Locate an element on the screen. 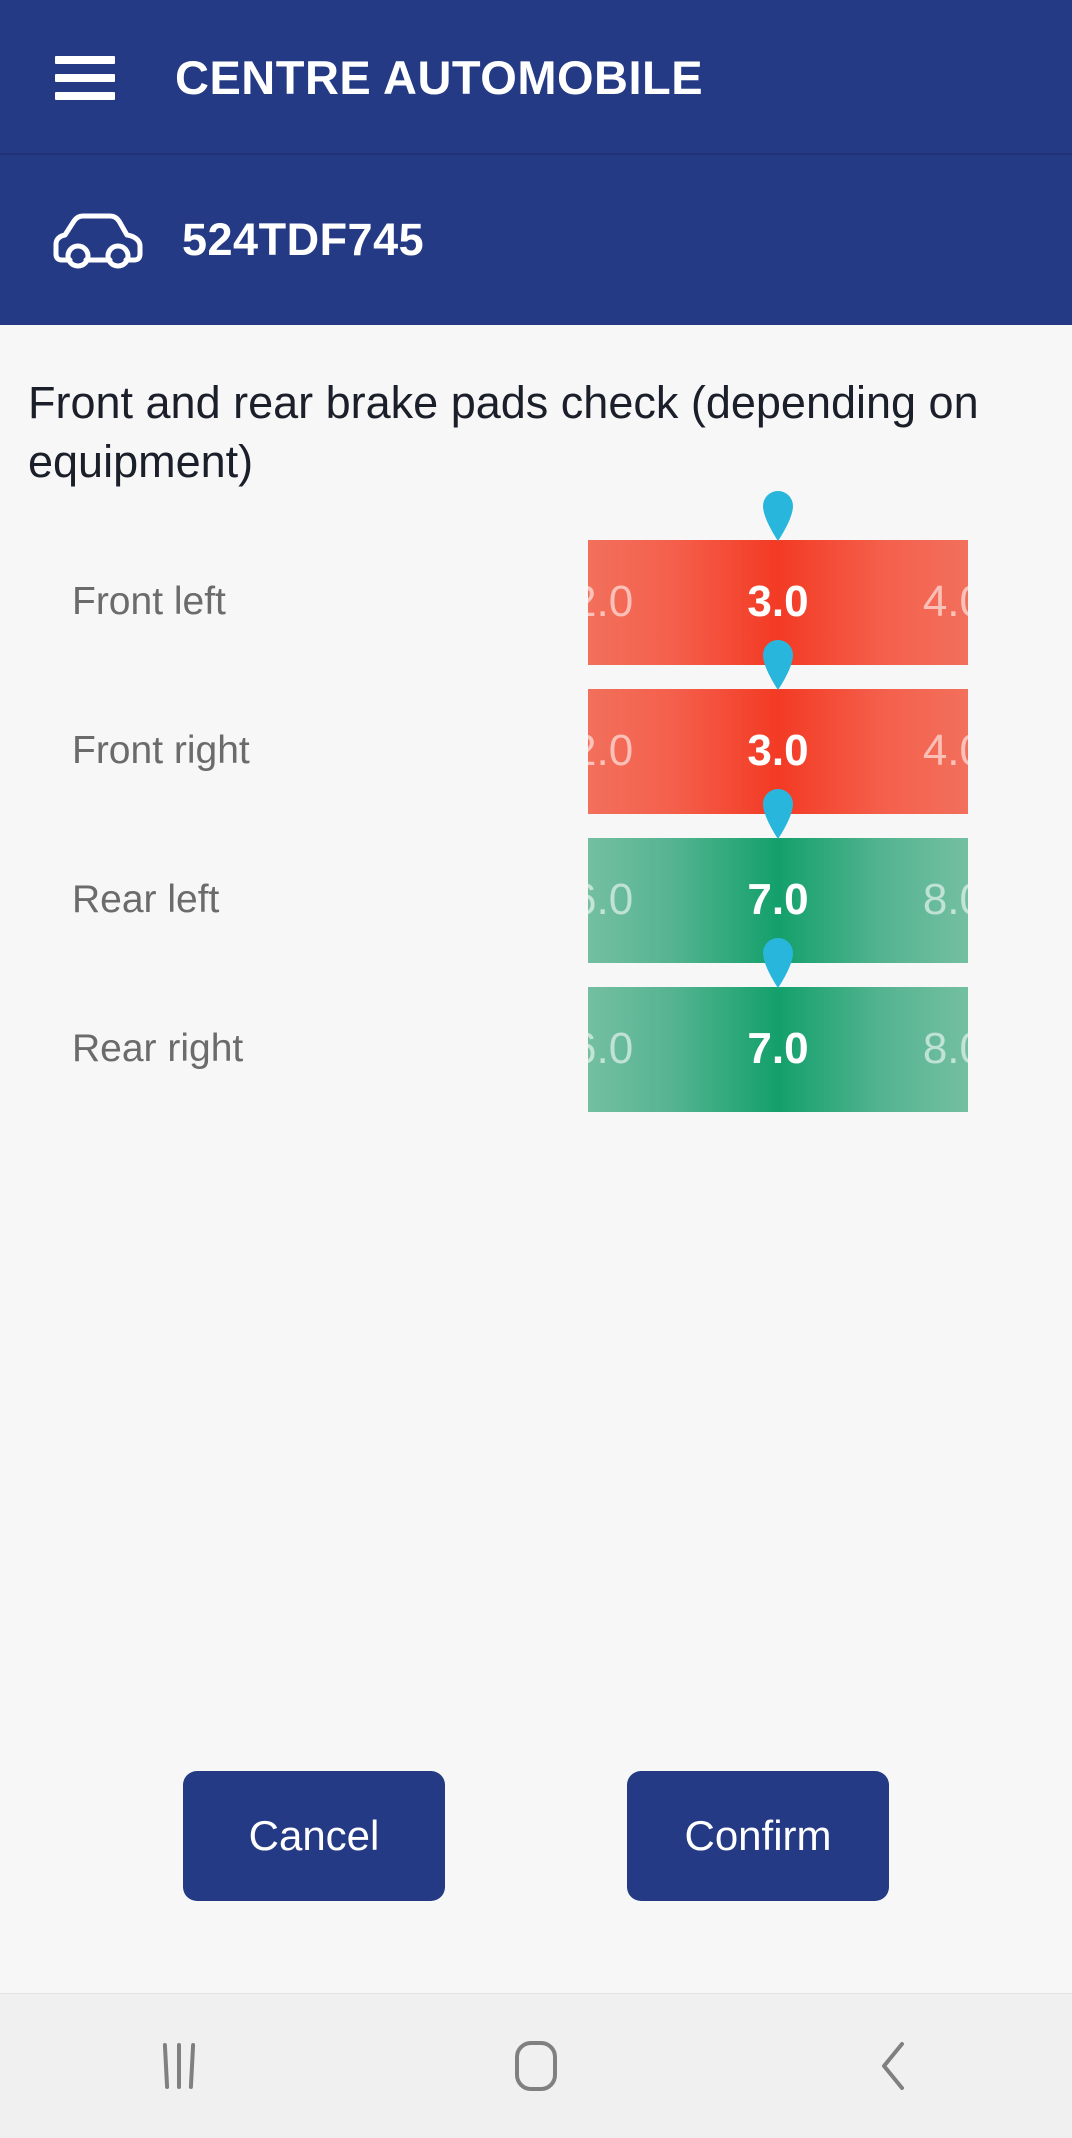  cancel-button: Cancel is located at coordinates (314, 1836).